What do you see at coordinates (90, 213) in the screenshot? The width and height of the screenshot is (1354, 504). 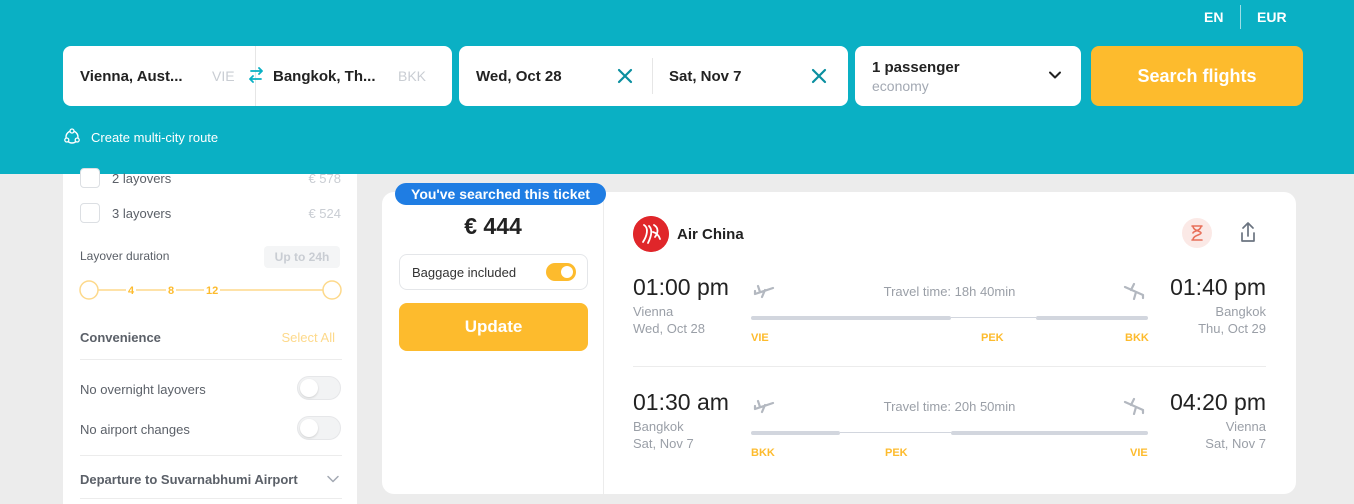 I see `stops-3-checkbox` at bounding box center [90, 213].